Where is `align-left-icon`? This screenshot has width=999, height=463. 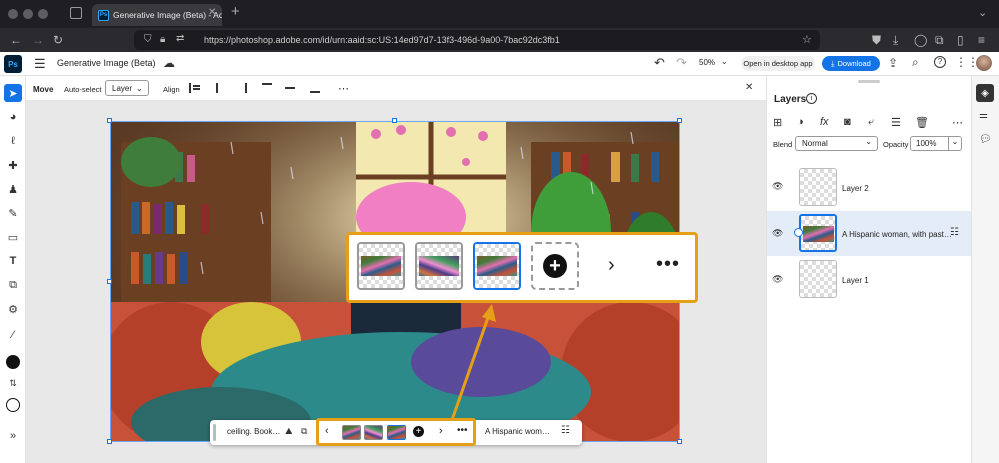 align-left-icon is located at coordinates (194, 88).